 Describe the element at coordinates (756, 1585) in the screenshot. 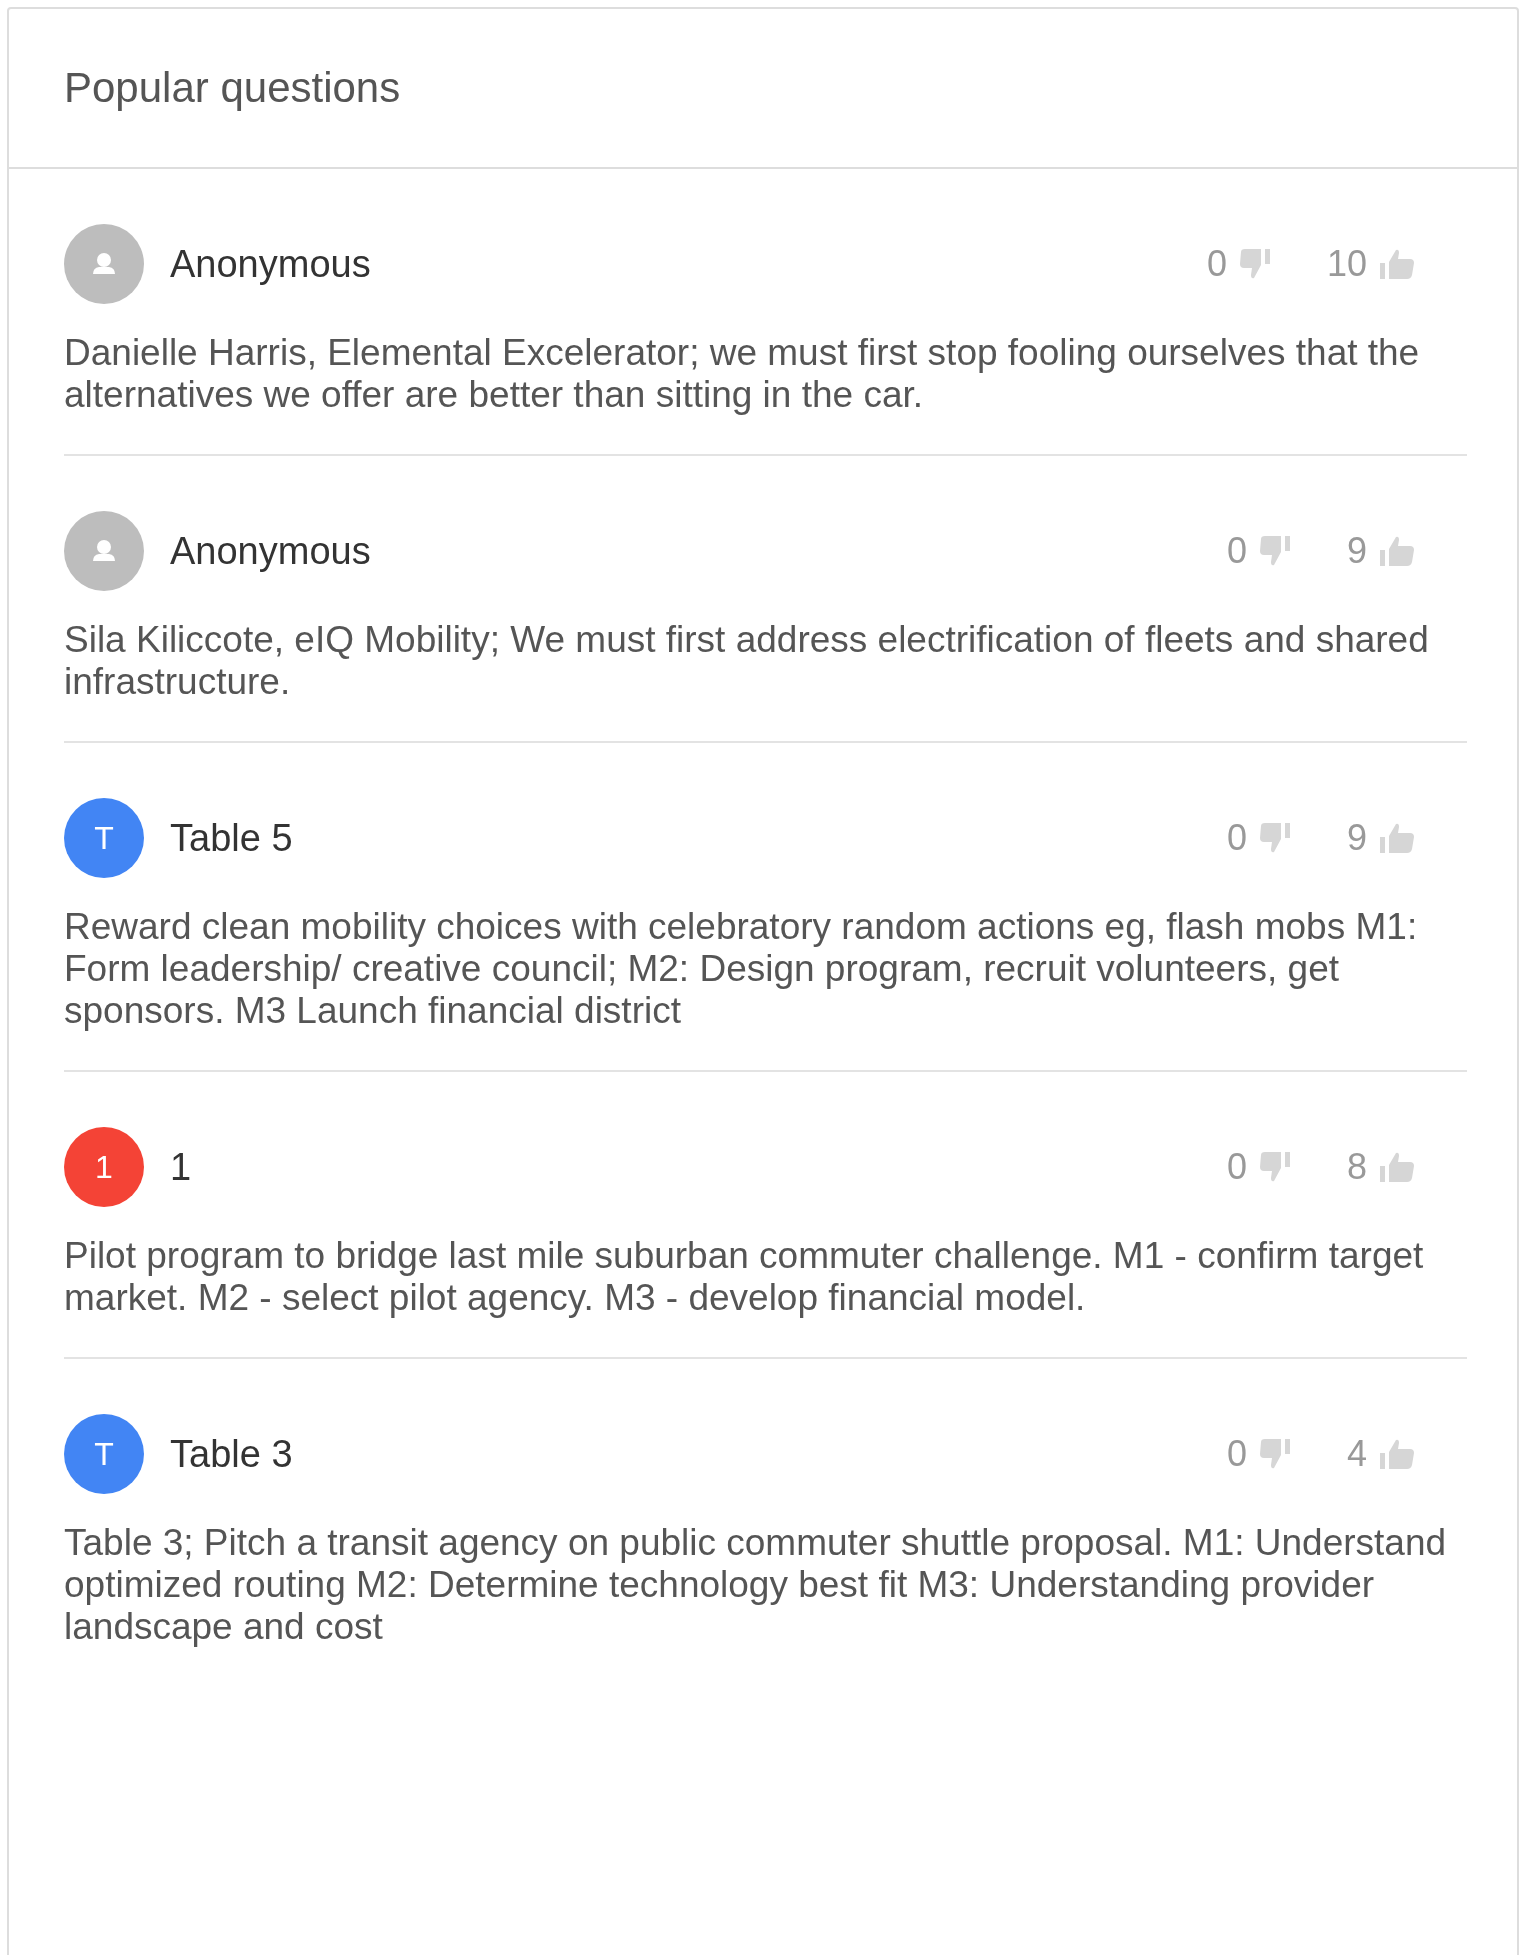

I see `question-text: Table 3; Pitch a transit agency on public commuter shuttle proposal. M1: Understand optimized routing M2: Determine technology best fit M3: Understanding provider landscape and cost` at that location.